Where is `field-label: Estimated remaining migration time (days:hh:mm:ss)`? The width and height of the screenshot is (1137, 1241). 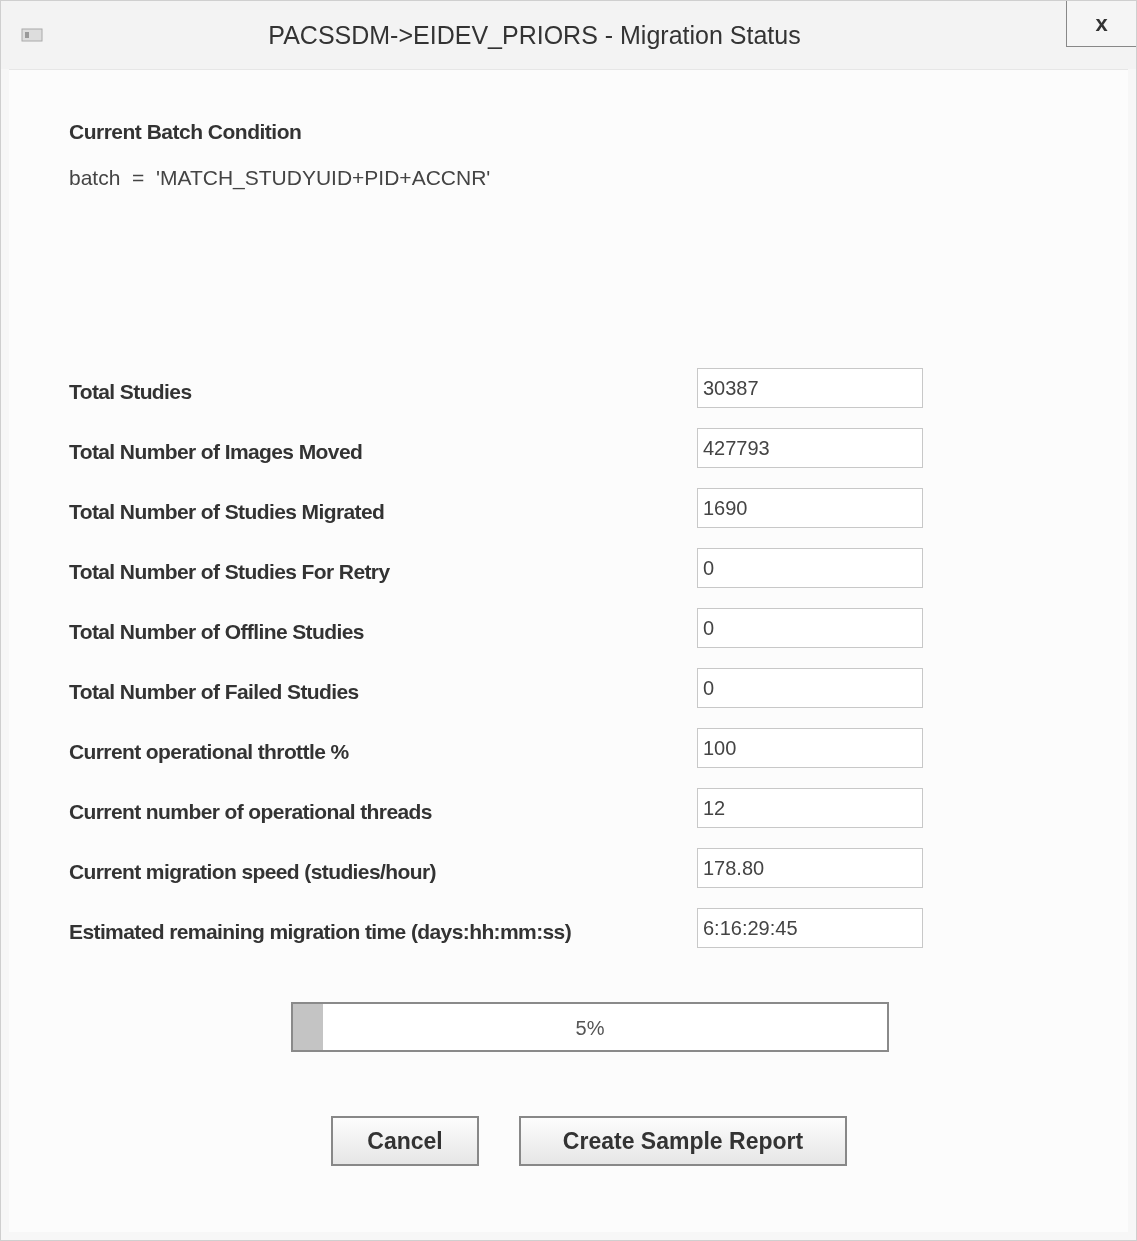 field-label: Estimated remaining migration time (days:hh:mm:ss) is located at coordinates (321, 931).